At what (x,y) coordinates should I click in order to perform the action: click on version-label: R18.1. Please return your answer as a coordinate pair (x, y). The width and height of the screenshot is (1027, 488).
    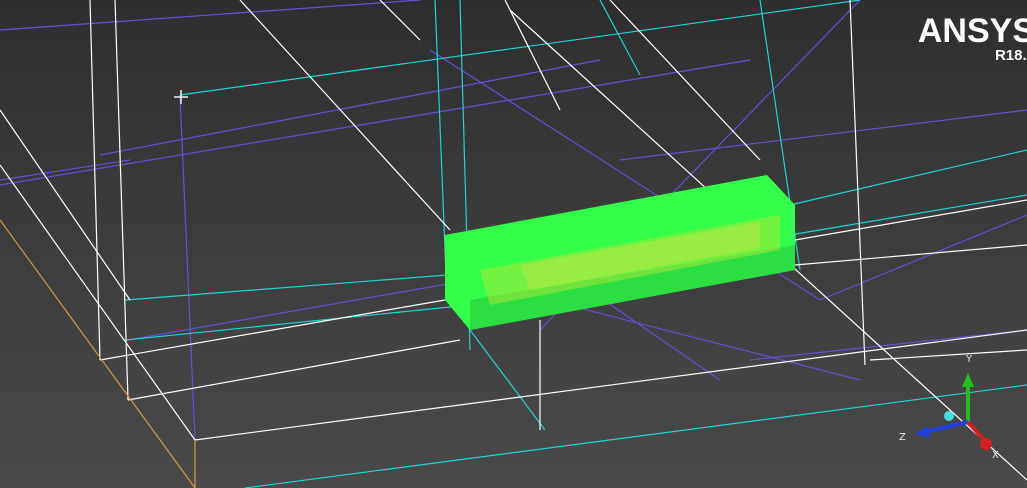
    Looking at the image, I should click on (1010, 55).